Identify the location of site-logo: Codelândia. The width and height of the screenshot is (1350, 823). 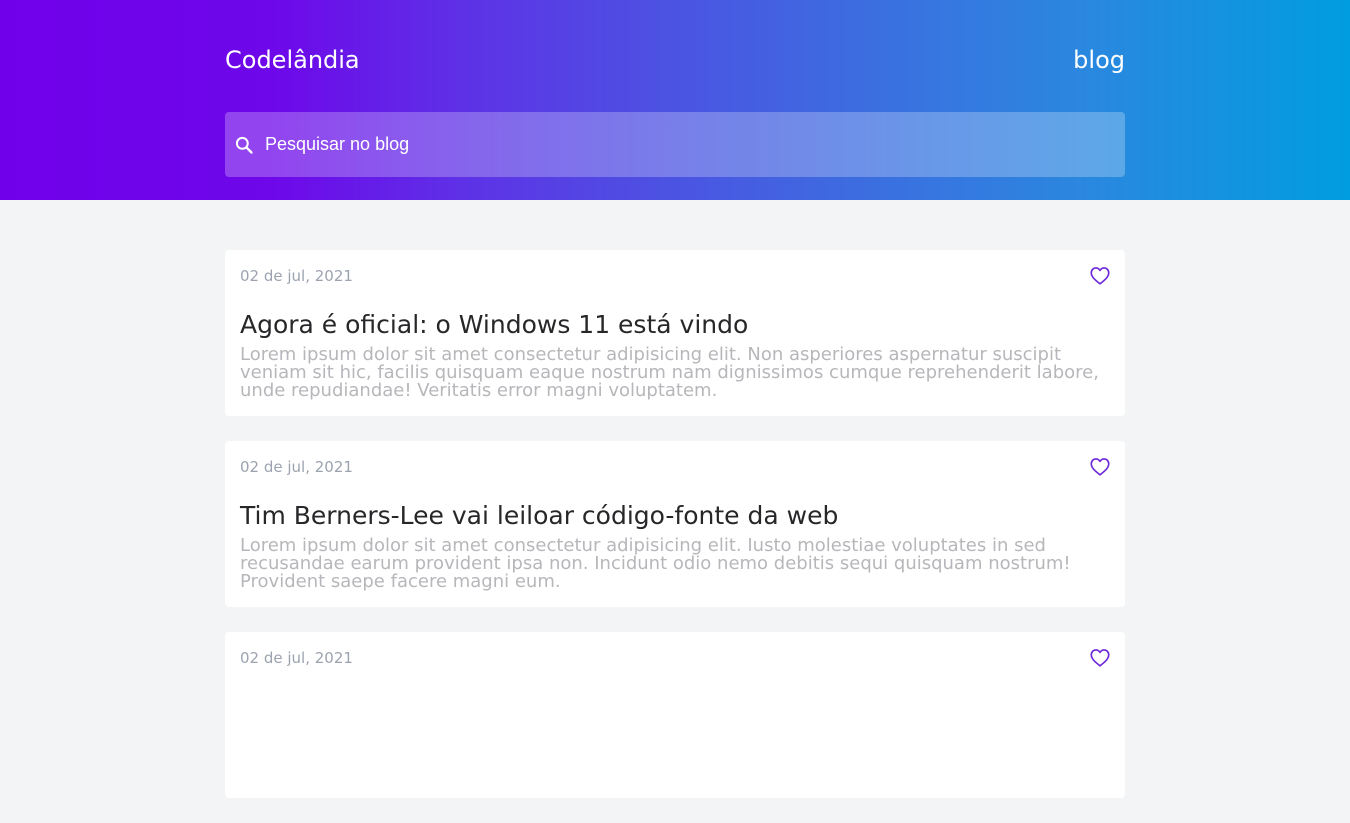
(292, 60).